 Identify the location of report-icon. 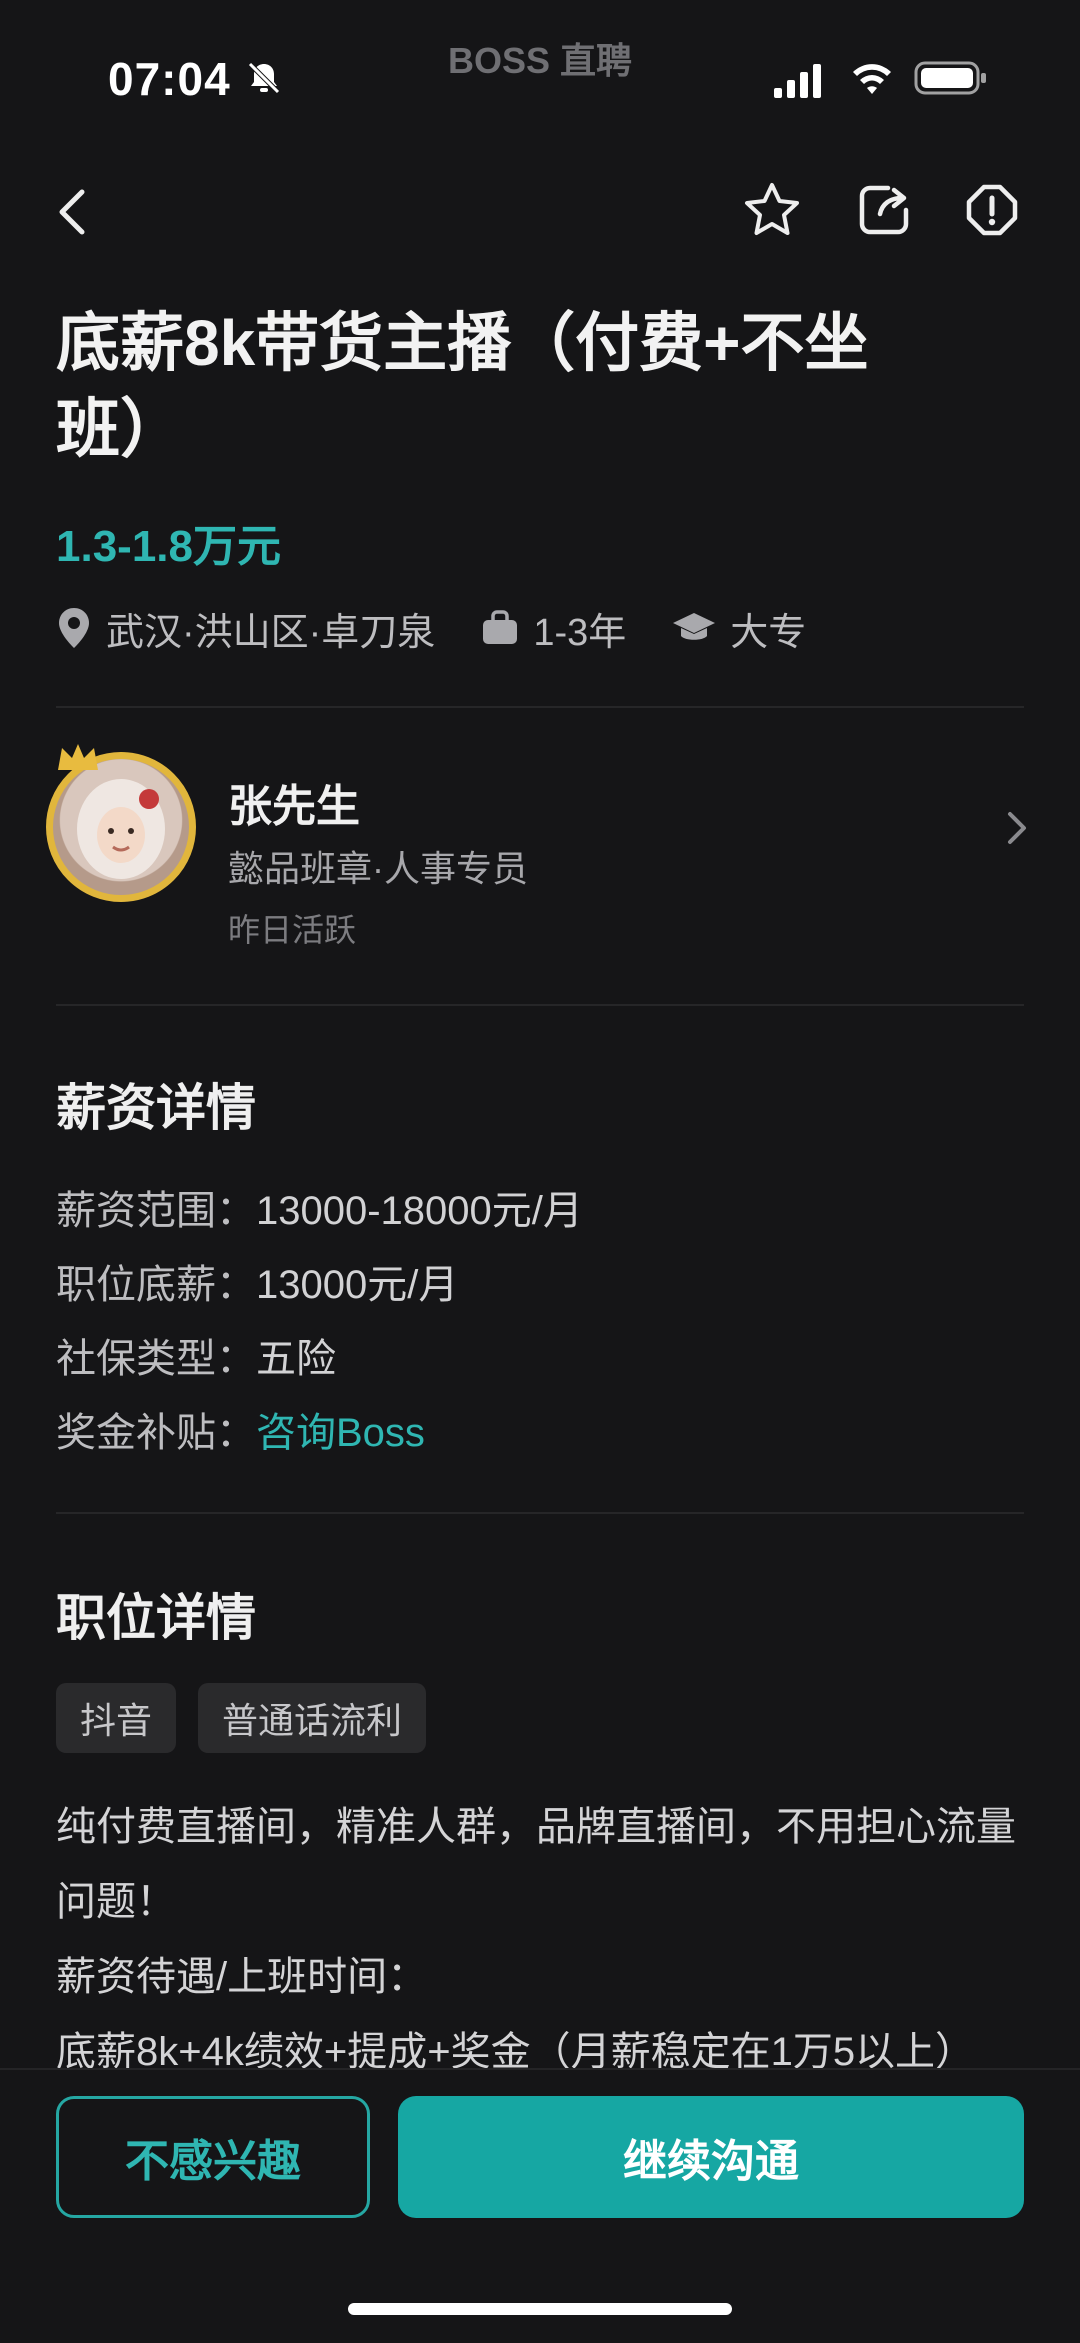
(992, 210).